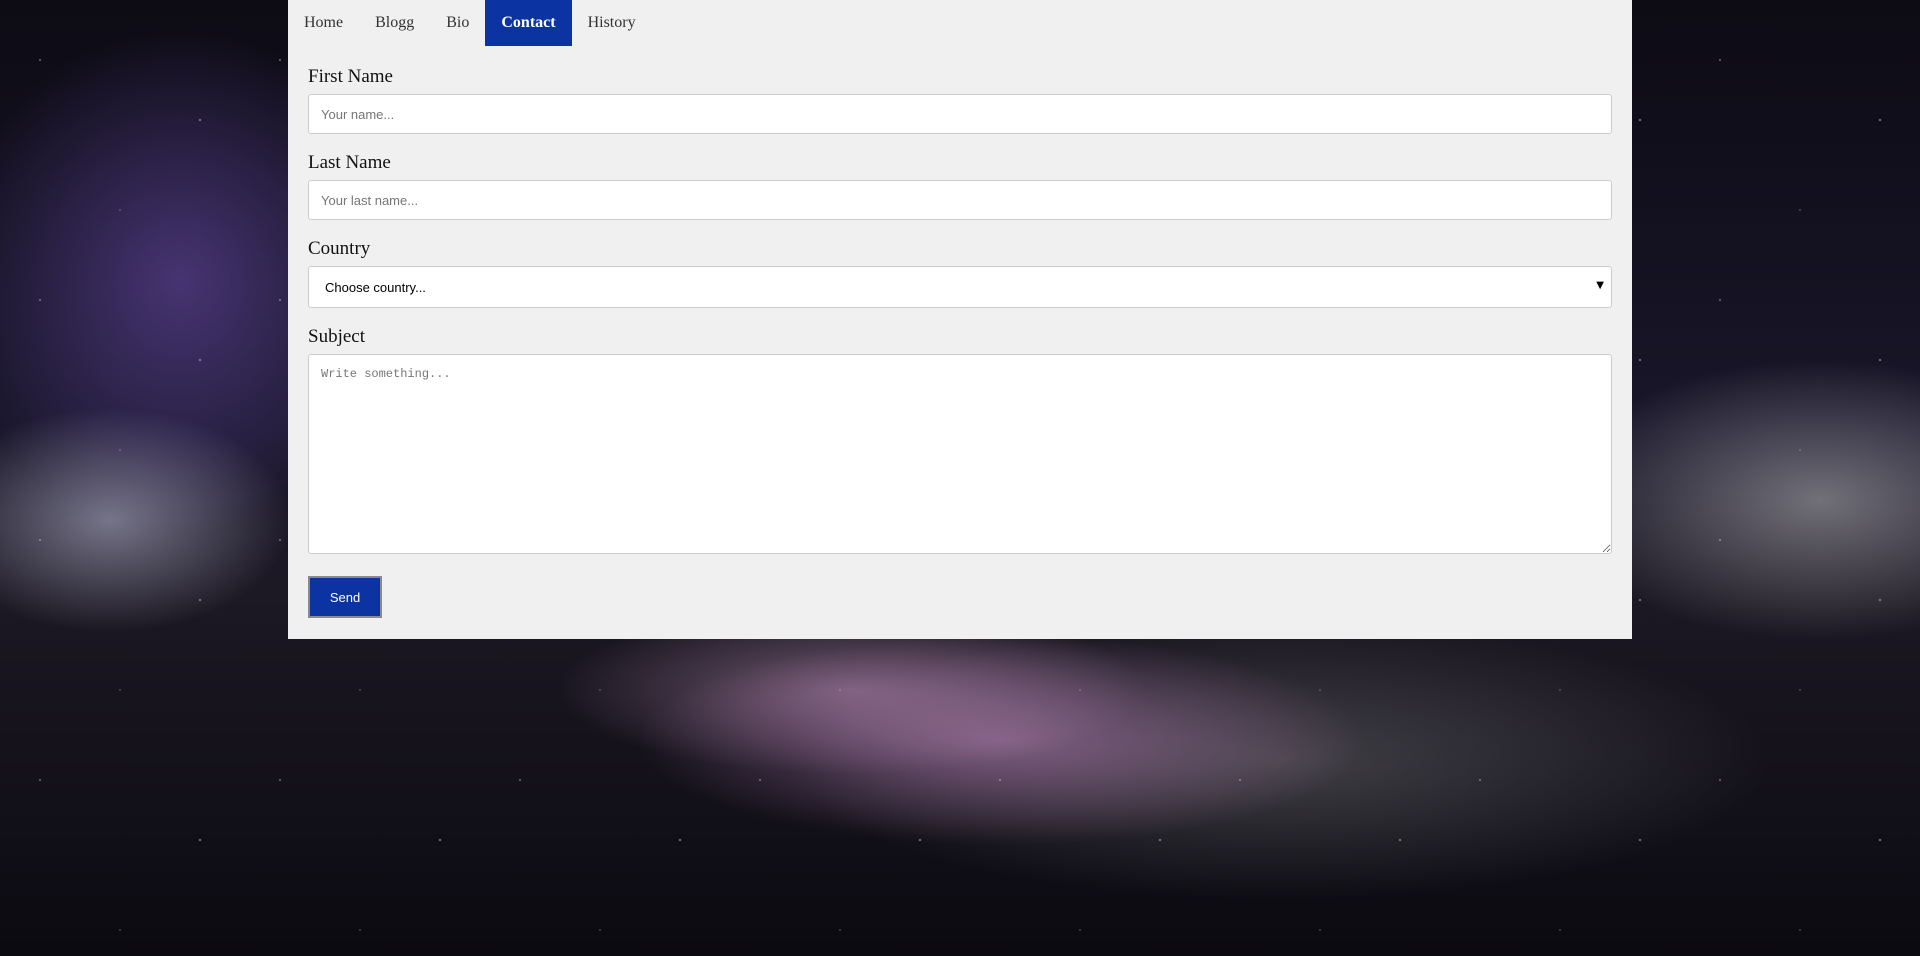  I want to click on last-name-label: Last Name, so click(349, 162).